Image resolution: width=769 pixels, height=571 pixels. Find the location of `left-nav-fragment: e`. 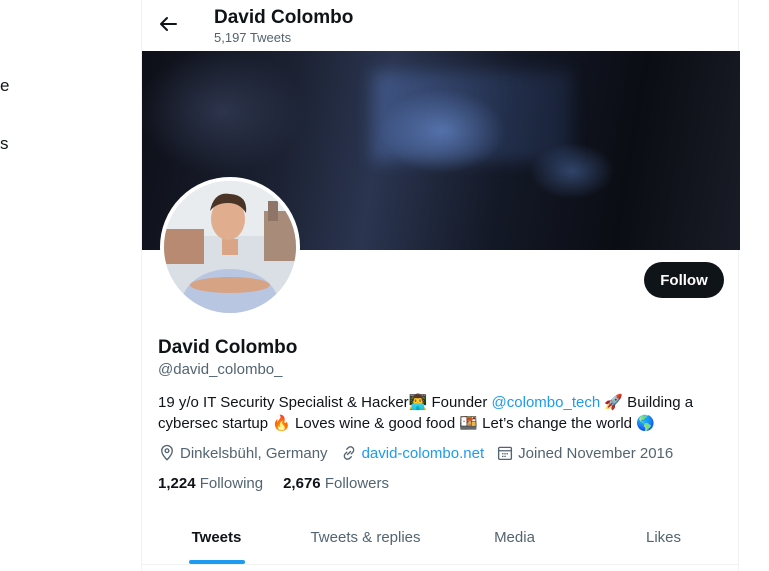

left-nav-fragment: e is located at coordinates (4, 86).